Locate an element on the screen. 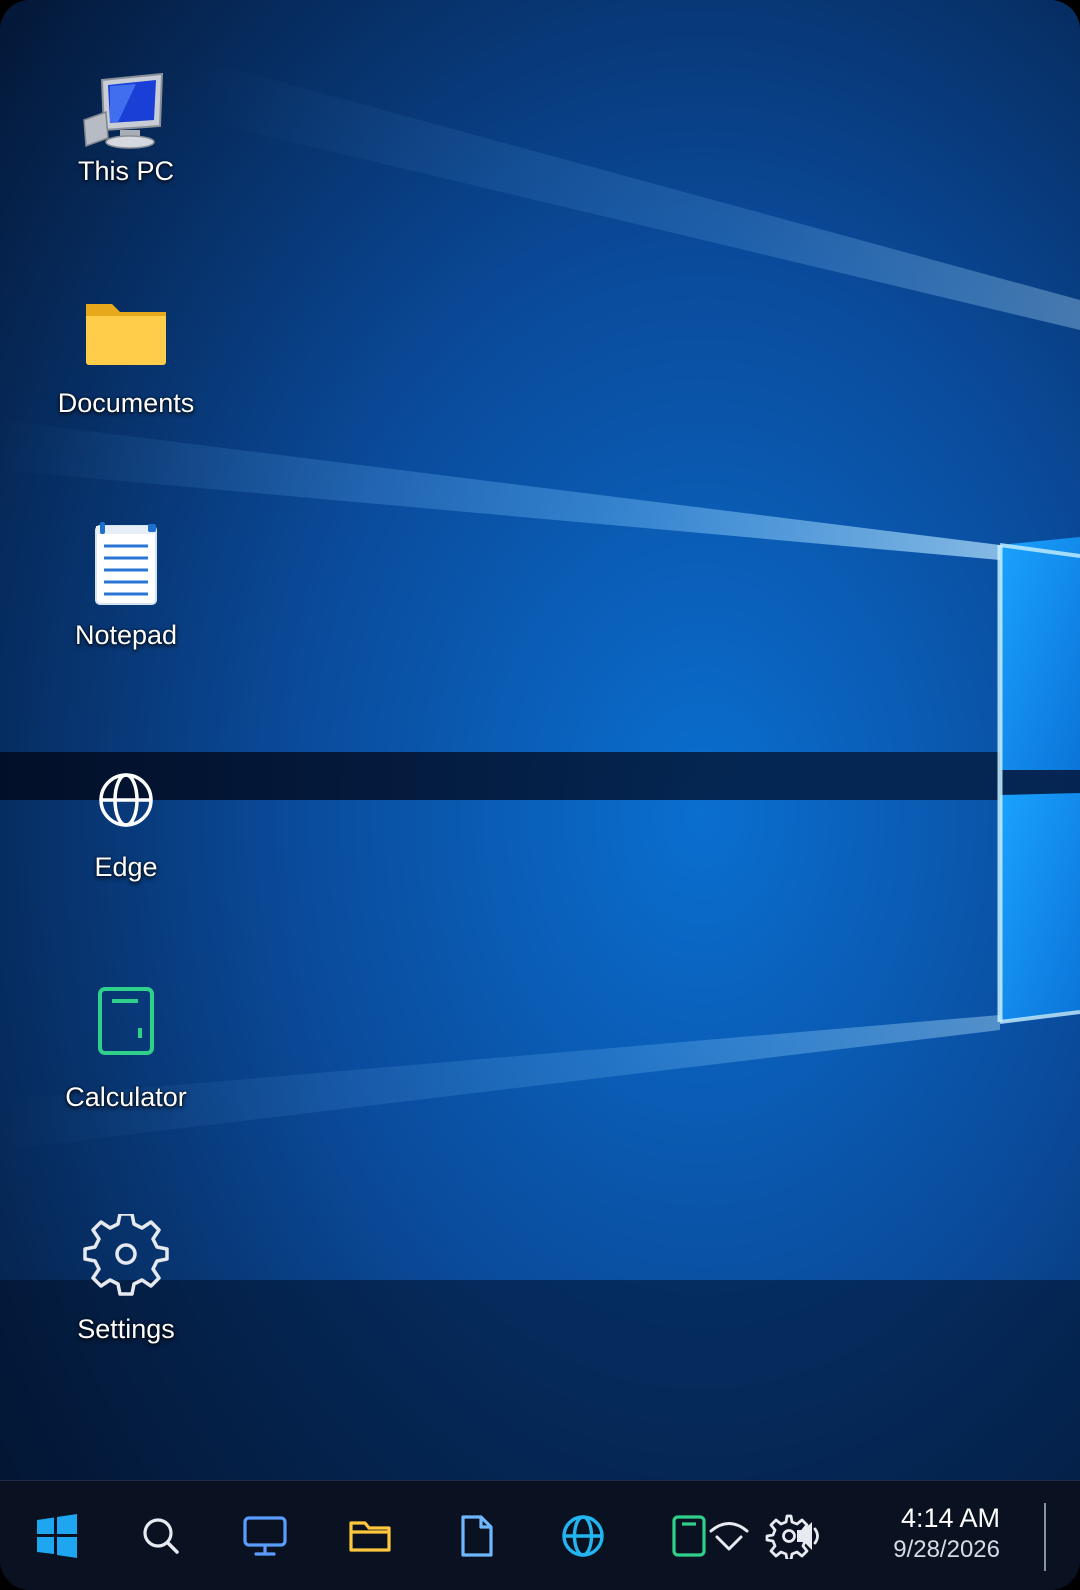  volume-icon is located at coordinates (808, 1536).